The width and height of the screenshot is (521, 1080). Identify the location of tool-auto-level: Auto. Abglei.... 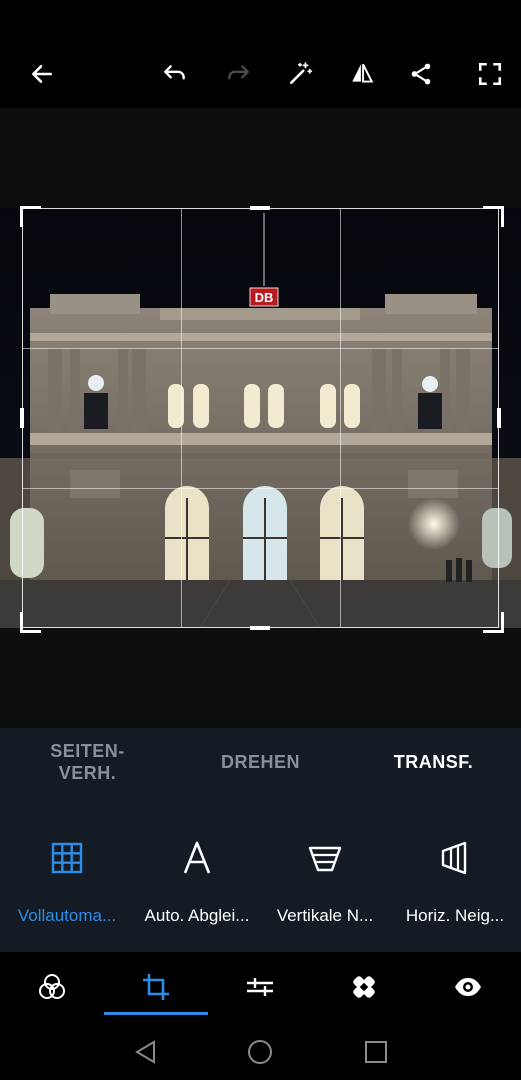
(197, 886).